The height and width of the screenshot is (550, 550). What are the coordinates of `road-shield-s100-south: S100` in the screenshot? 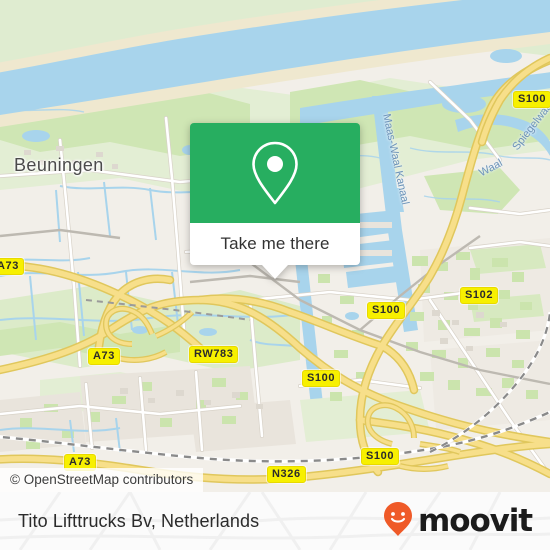 It's located at (380, 456).